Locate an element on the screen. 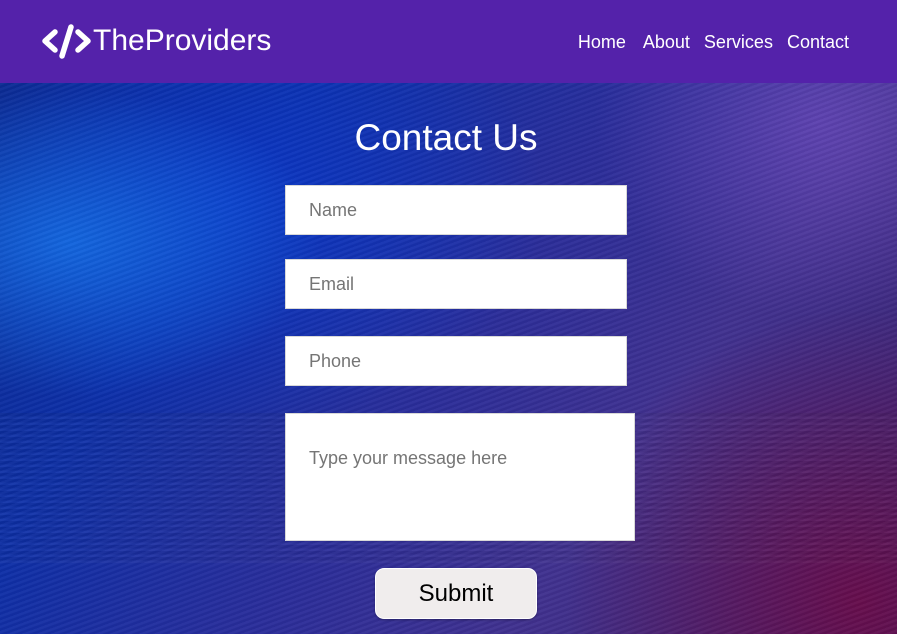 The image size is (897, 634). logo: TheProviders is located at coordinates (156, 41).